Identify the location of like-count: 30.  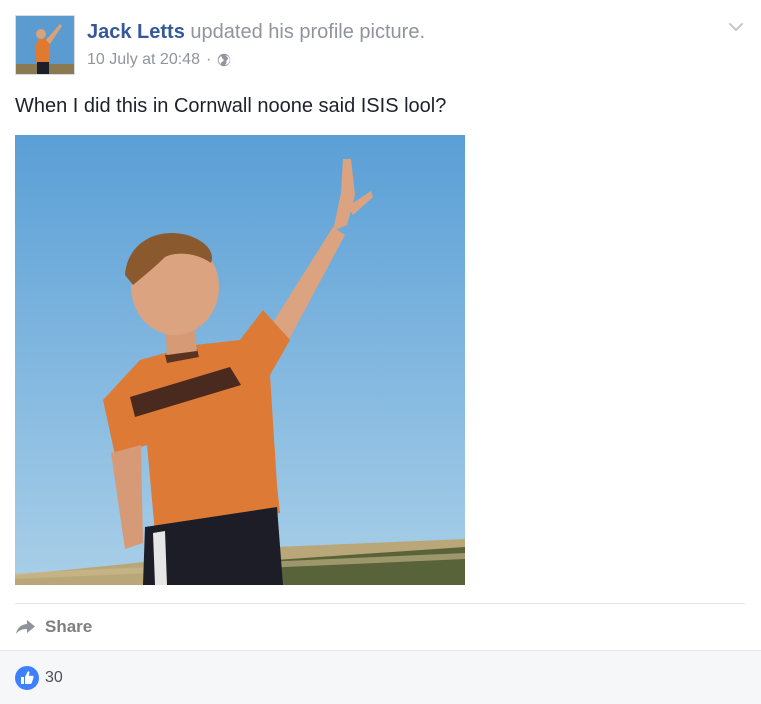
(54, 678).